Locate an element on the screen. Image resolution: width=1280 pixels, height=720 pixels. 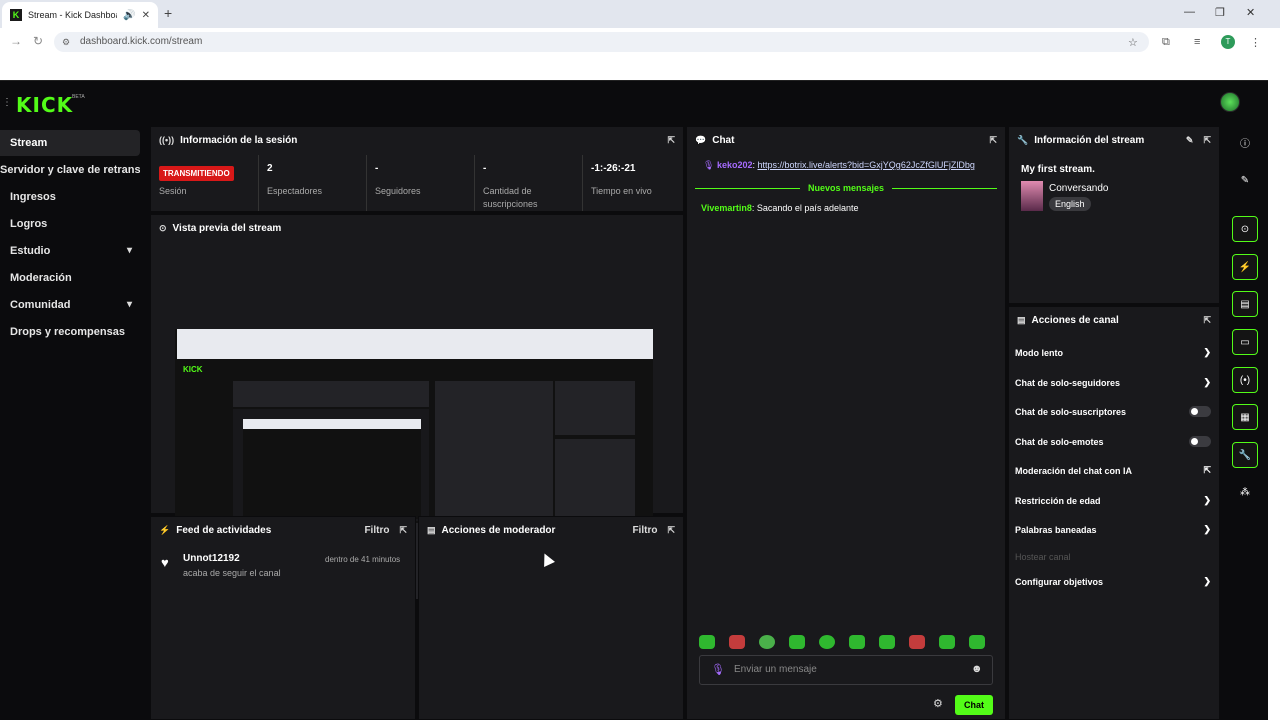
reload-icon: ↻ is located at coordinates (38, 41).